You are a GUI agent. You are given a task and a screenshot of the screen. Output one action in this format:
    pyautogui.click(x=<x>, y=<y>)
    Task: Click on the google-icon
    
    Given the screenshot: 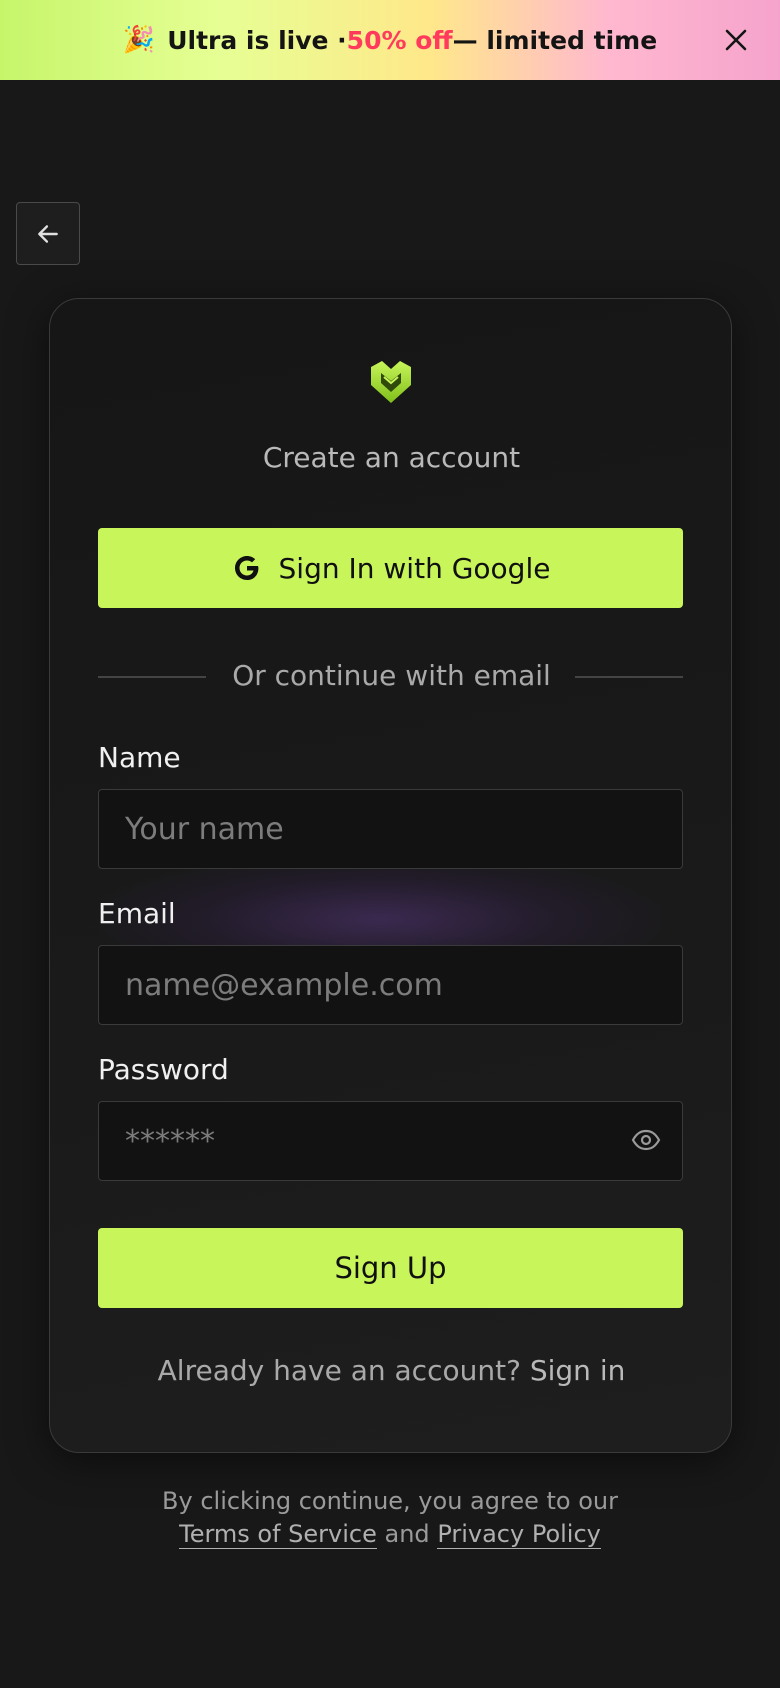 What is the action you would take?
    pyautogui.click(x=246, y=568)
    